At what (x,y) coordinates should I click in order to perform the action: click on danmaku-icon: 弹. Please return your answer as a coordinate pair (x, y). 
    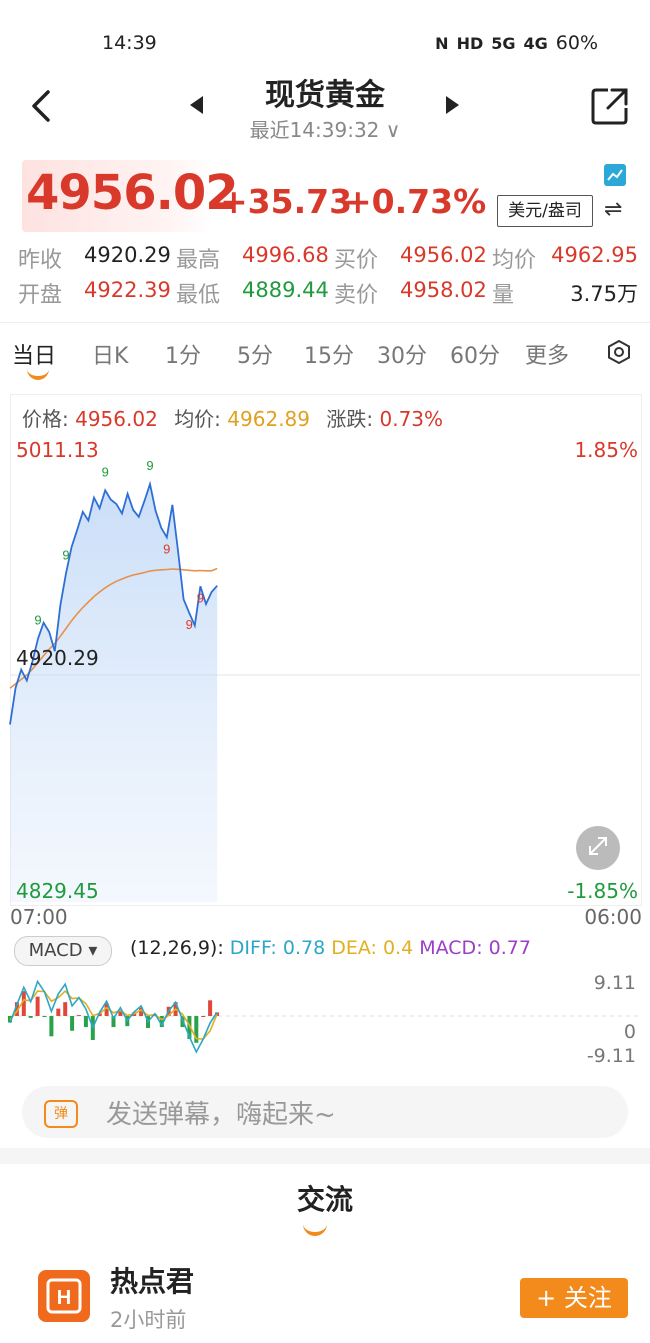
    Looking at the image, I should click on (61, 1114).